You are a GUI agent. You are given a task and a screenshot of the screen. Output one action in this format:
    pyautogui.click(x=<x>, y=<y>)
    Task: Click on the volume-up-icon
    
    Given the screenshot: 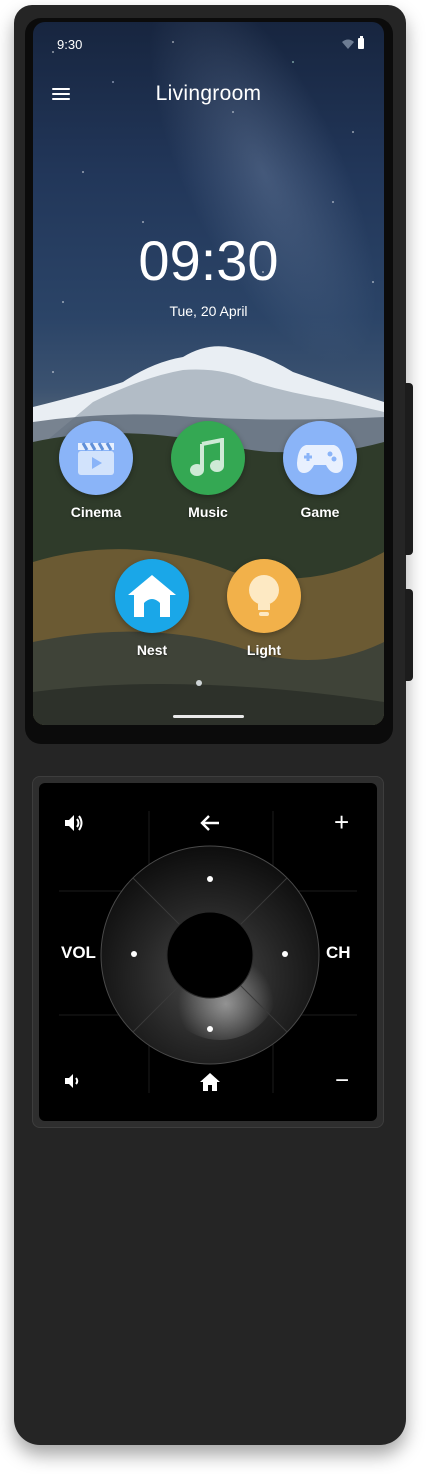 What is the action you would take?
    pyautogui.click(x=74, y=823)
    